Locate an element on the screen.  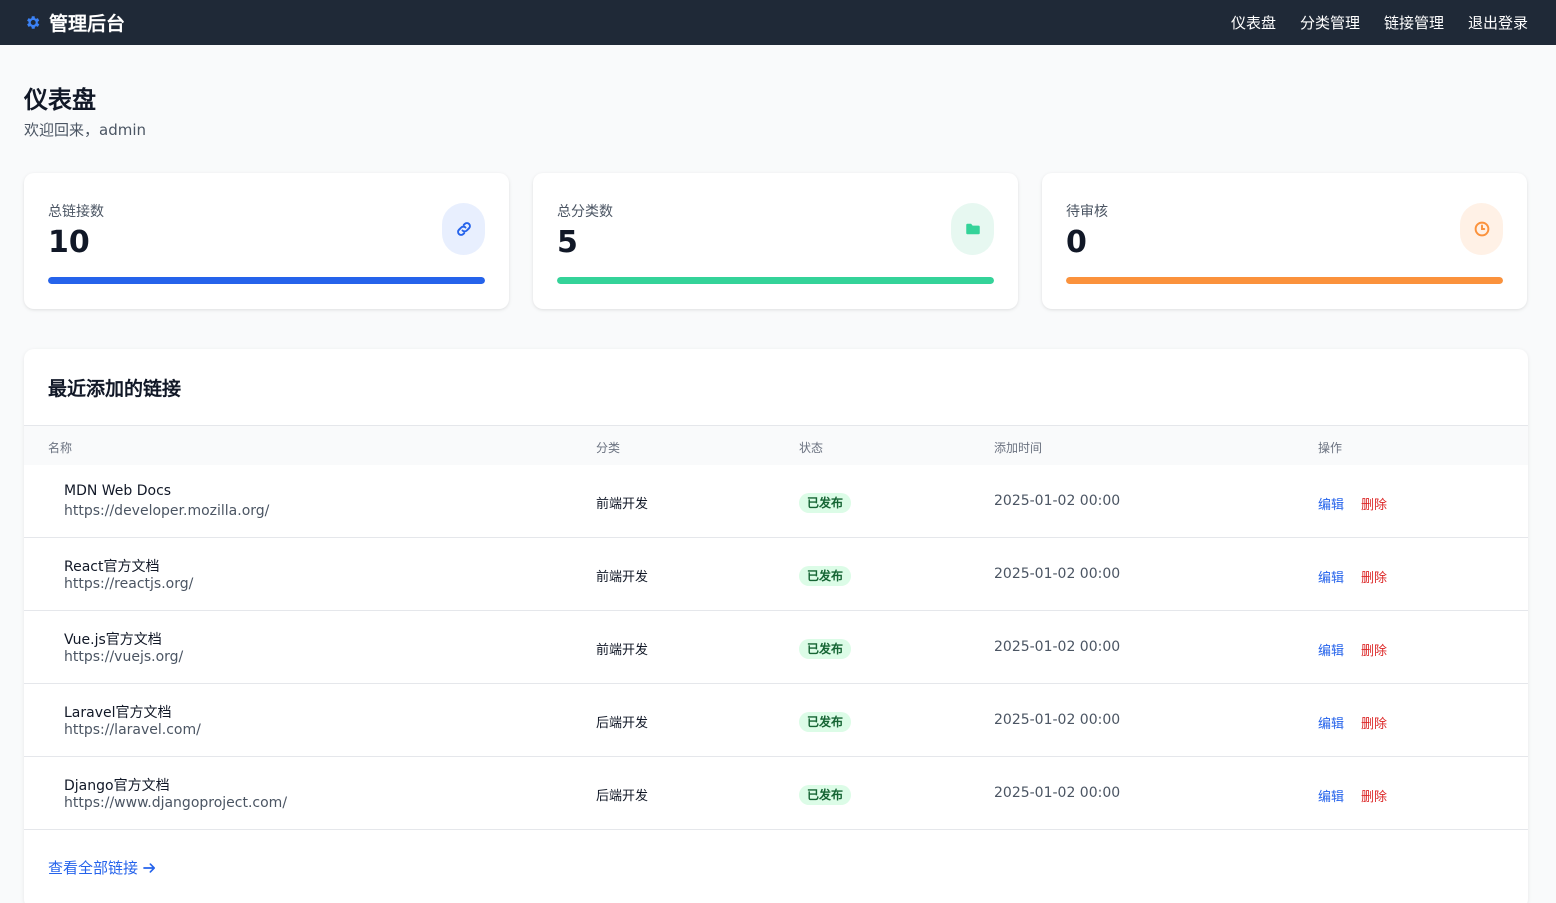
view-all-links-link: 查看全部链接 is located at coordinates (102, 867).